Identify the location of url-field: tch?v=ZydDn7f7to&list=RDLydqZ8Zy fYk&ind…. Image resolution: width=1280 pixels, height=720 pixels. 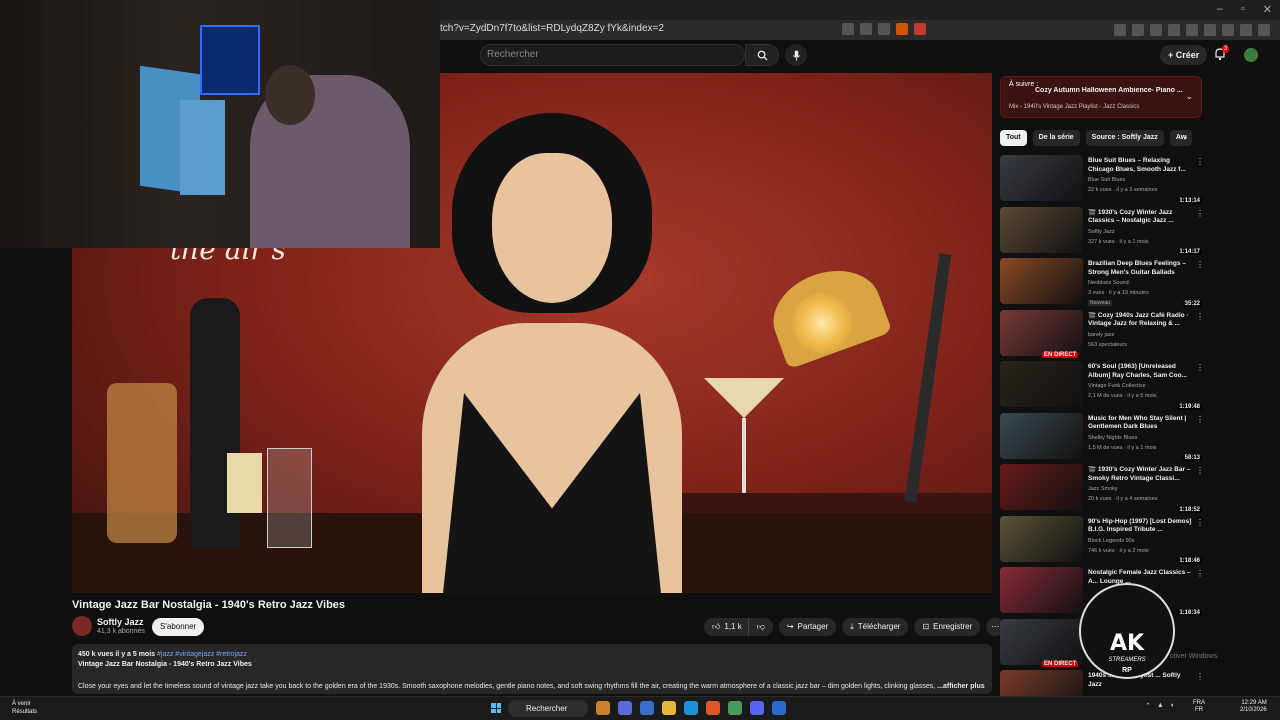
(552, 28).